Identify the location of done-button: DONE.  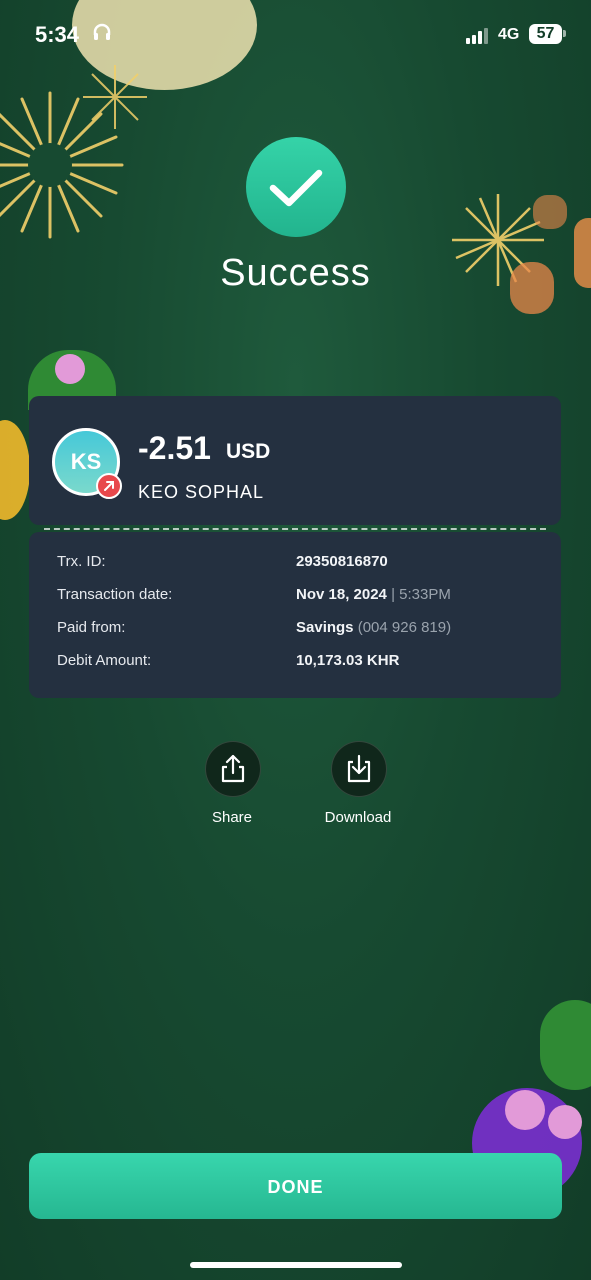
(295, 1186).